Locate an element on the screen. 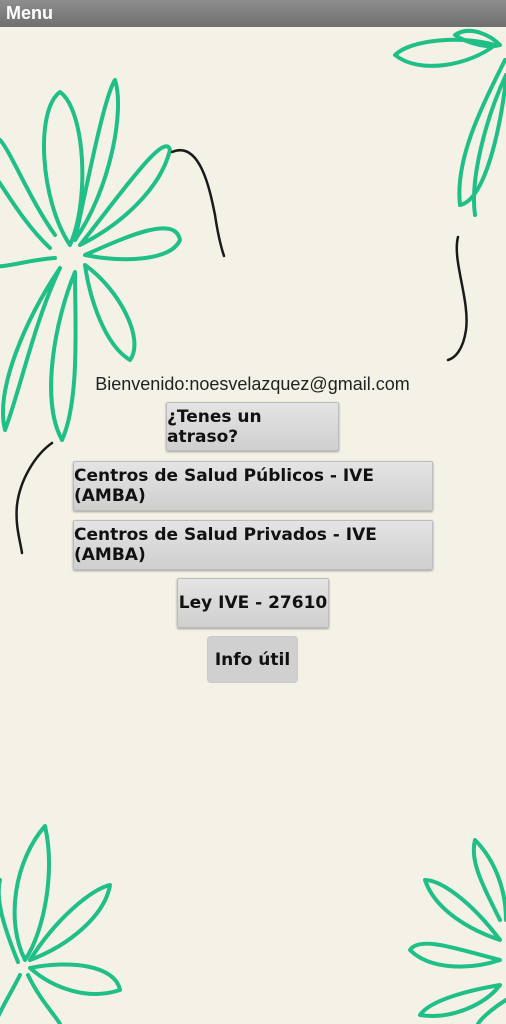 Image resolution: width=506 pixels, height=1024 pixels. welcome-text: Bienvenido:noesvelazquez@gmail.com is located at coordinates (252, 384).